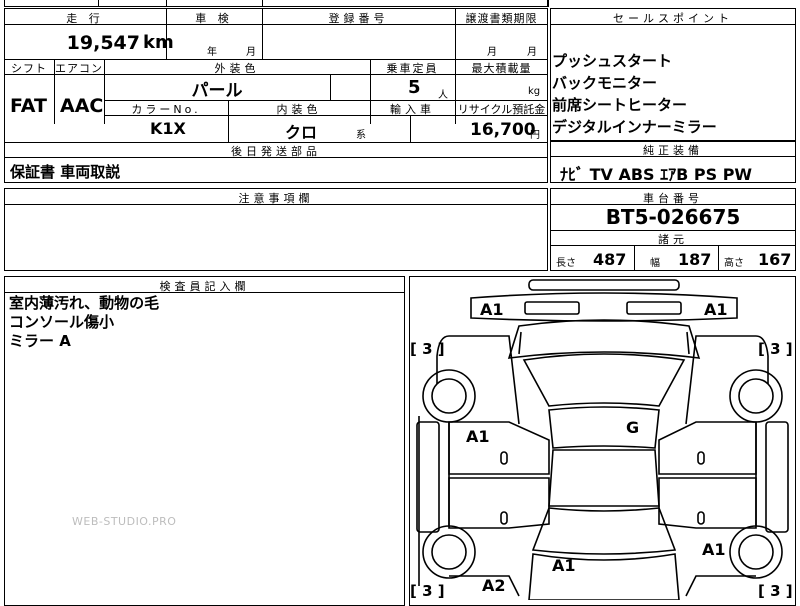 The image size is (800, 606). What do you see at coordinates (217, 91) in the screenshot?
I see `exterior-color-value: パール` at bounding box center [217, 91].